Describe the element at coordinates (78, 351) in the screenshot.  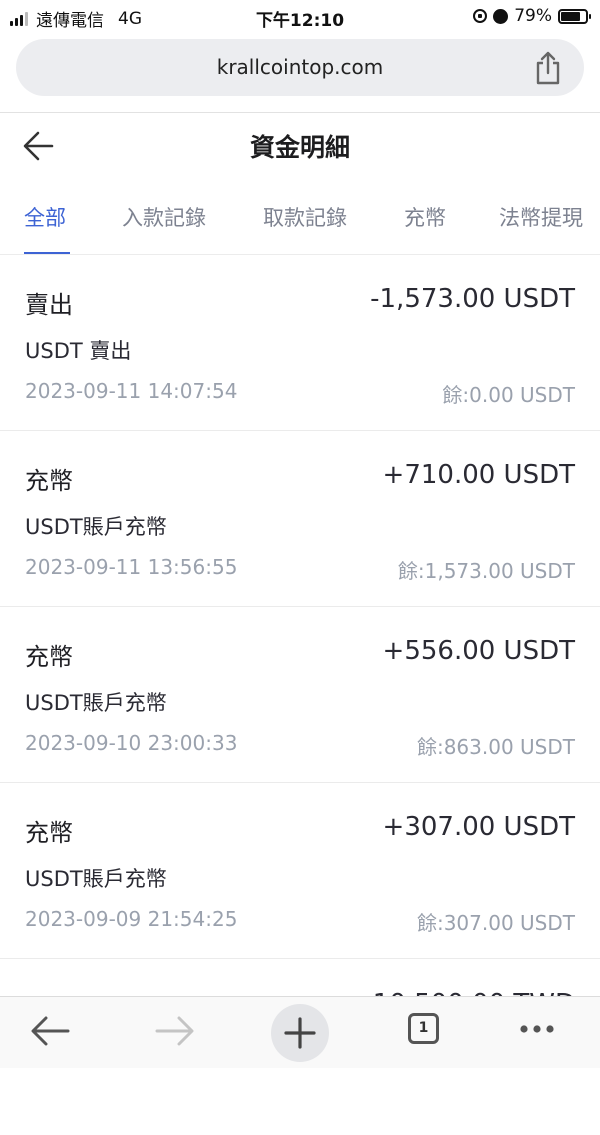
I see `record-description: USDT 賣出` at that location.